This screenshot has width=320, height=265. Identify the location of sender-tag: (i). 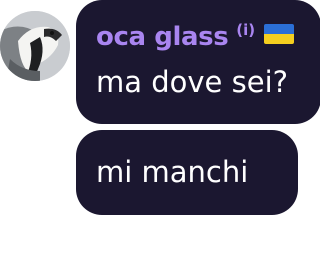
(246, 30).